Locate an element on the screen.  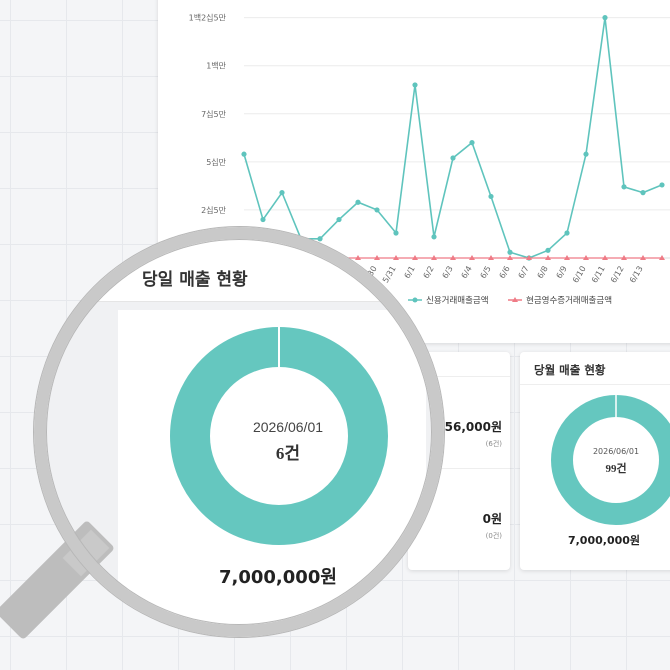
y-tick-label: 1백2십5만 is located at coordinates (208, 18).